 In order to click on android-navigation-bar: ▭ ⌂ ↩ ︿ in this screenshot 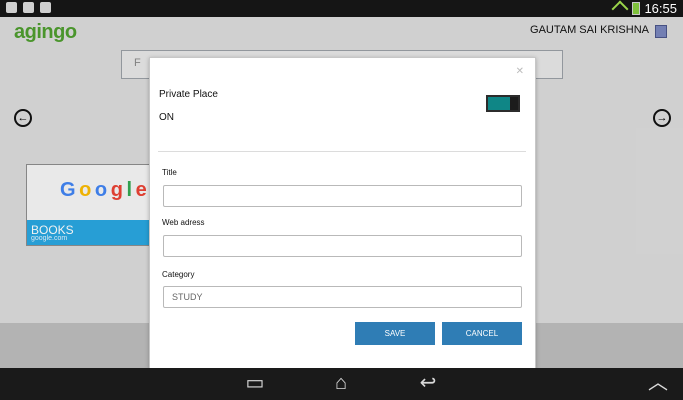, I will do `click(341, 384)`.